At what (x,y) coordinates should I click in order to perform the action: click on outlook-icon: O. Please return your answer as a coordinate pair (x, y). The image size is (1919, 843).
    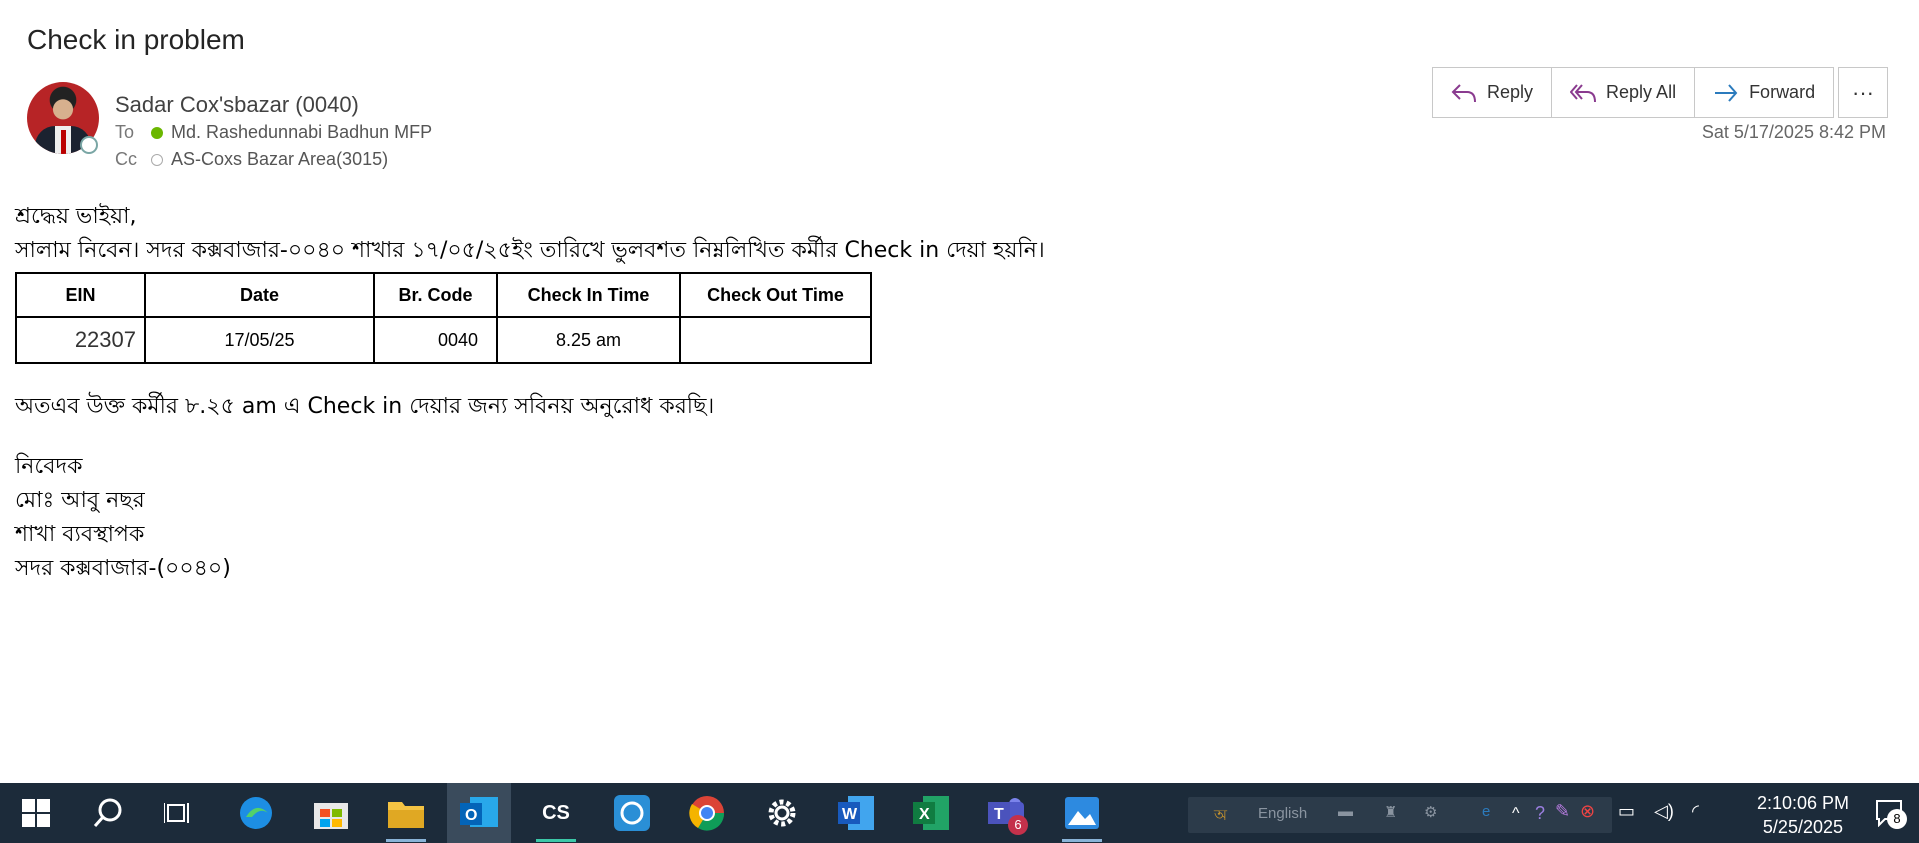
    Looking at the image, I should click on (479, 812).